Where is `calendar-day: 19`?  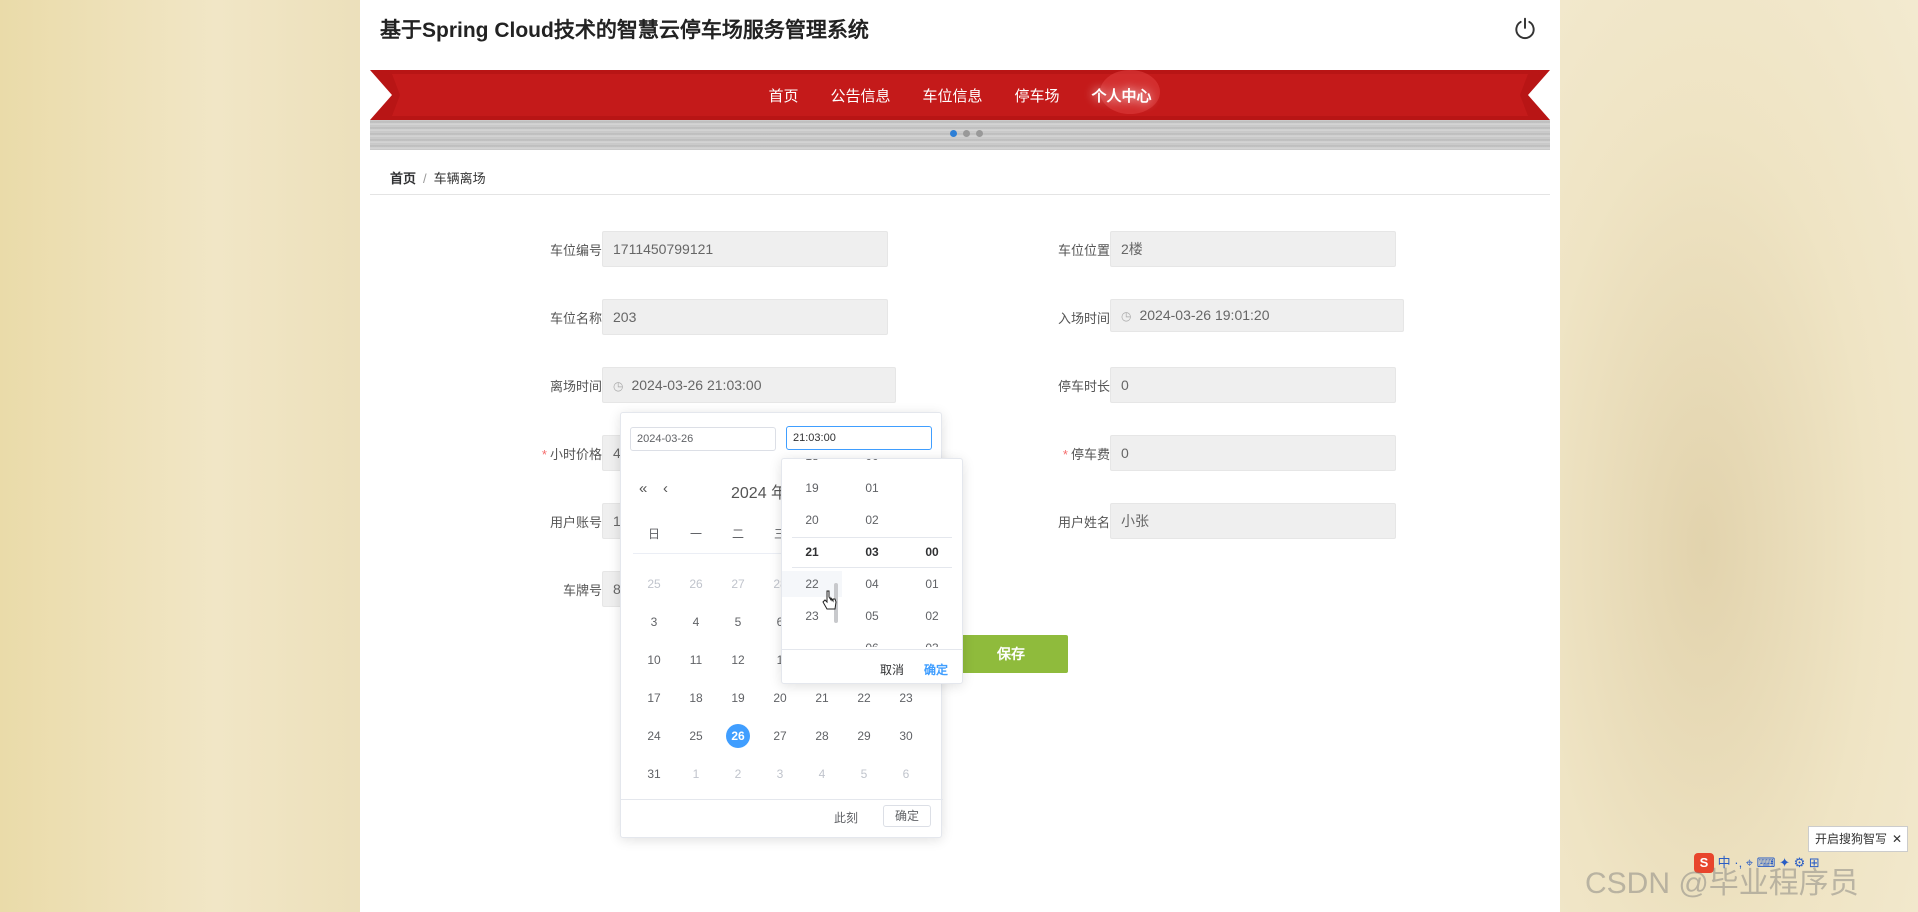 calendar-day: 19 is located at coordinates (738, 698).